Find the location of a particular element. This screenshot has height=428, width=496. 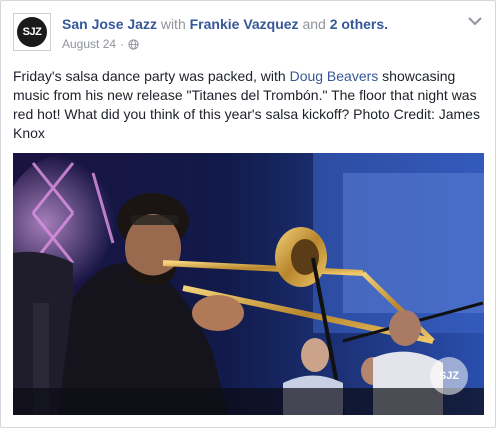

others-link: 2 others. is located at coordinates (359, 24).